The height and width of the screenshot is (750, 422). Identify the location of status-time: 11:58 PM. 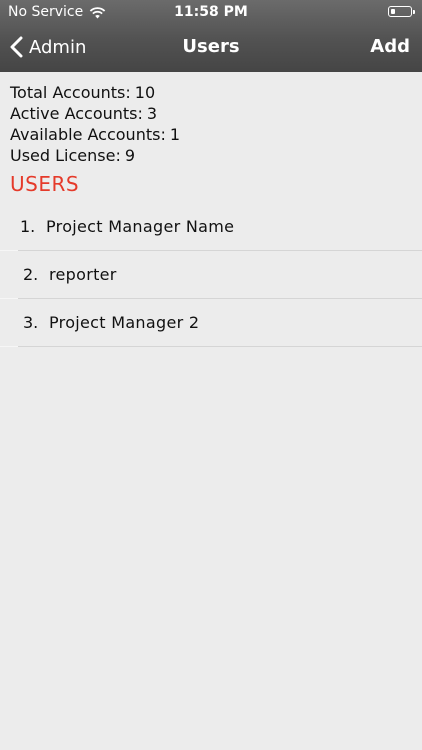
(211, 12).